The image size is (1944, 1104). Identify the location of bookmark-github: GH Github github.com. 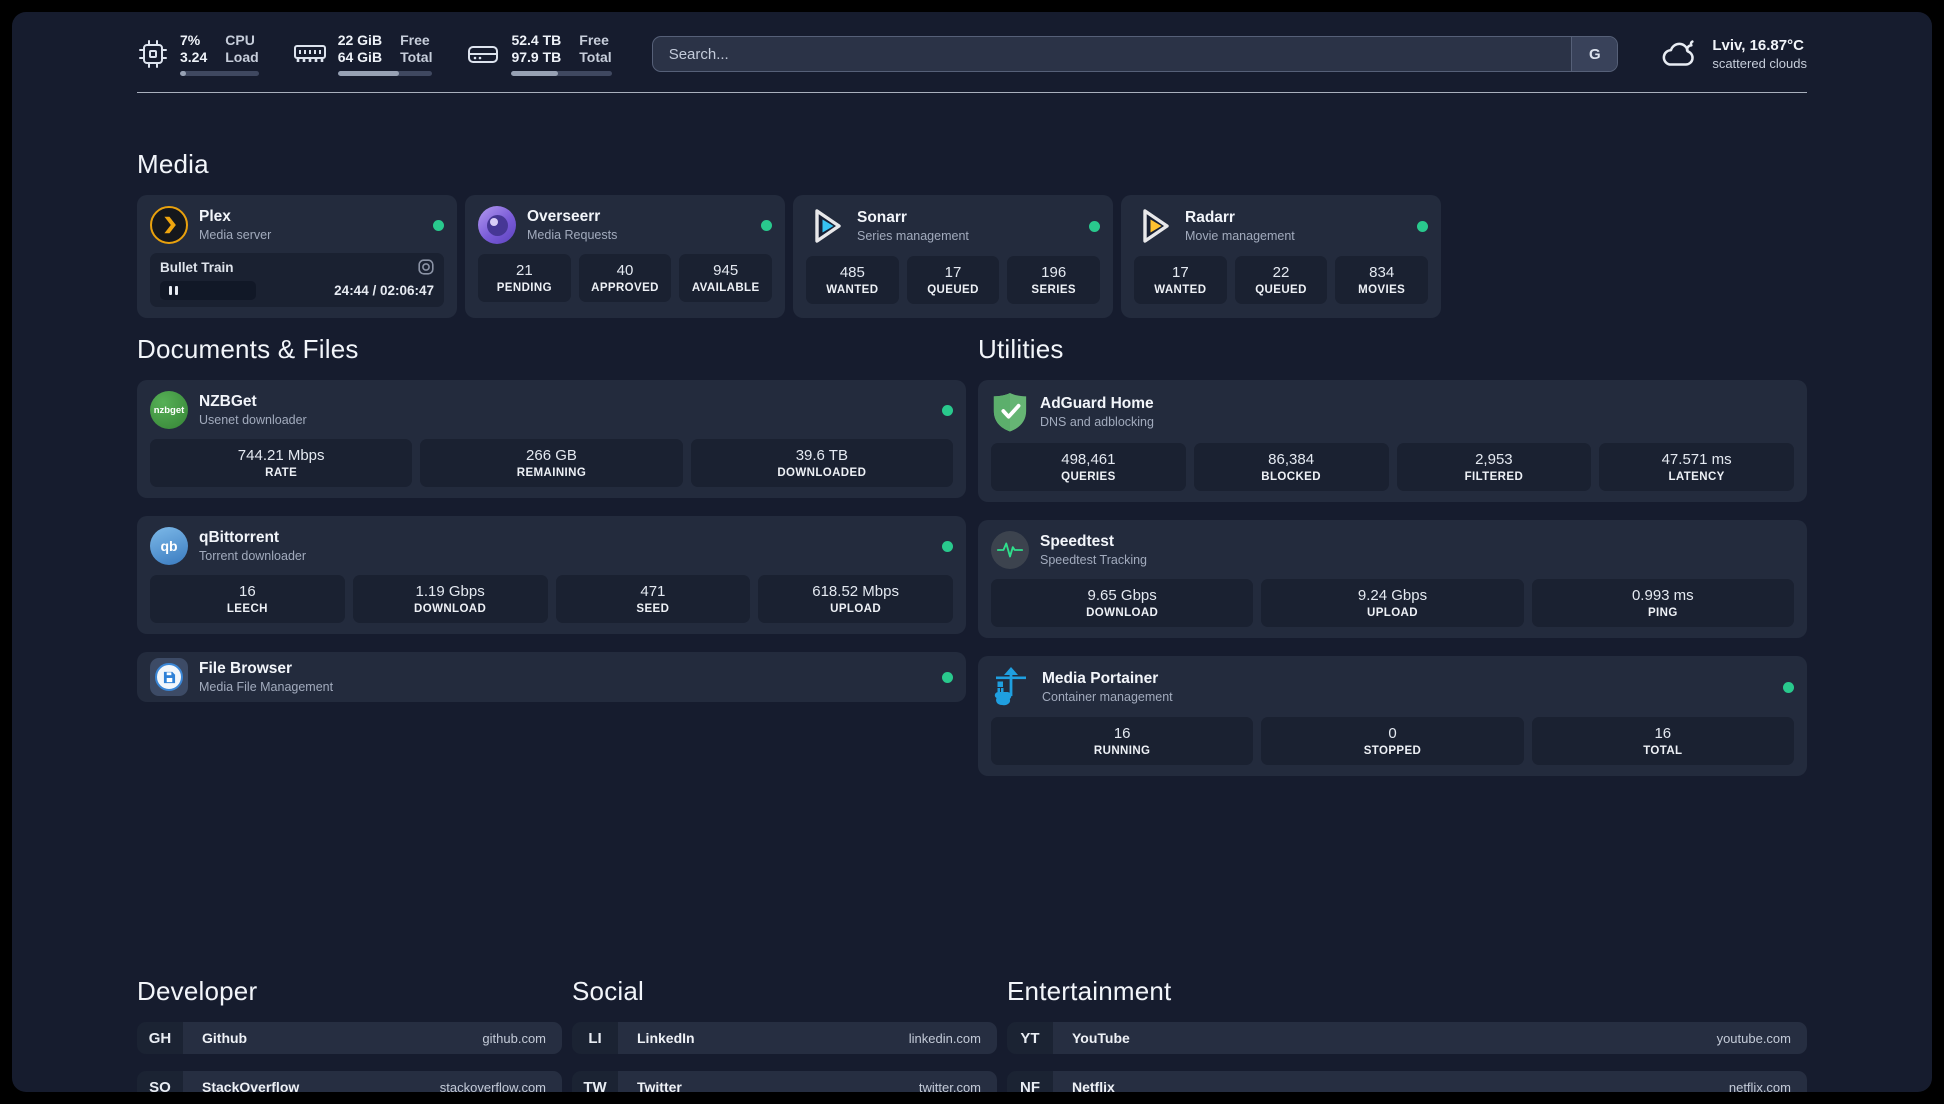
(349, 1038).